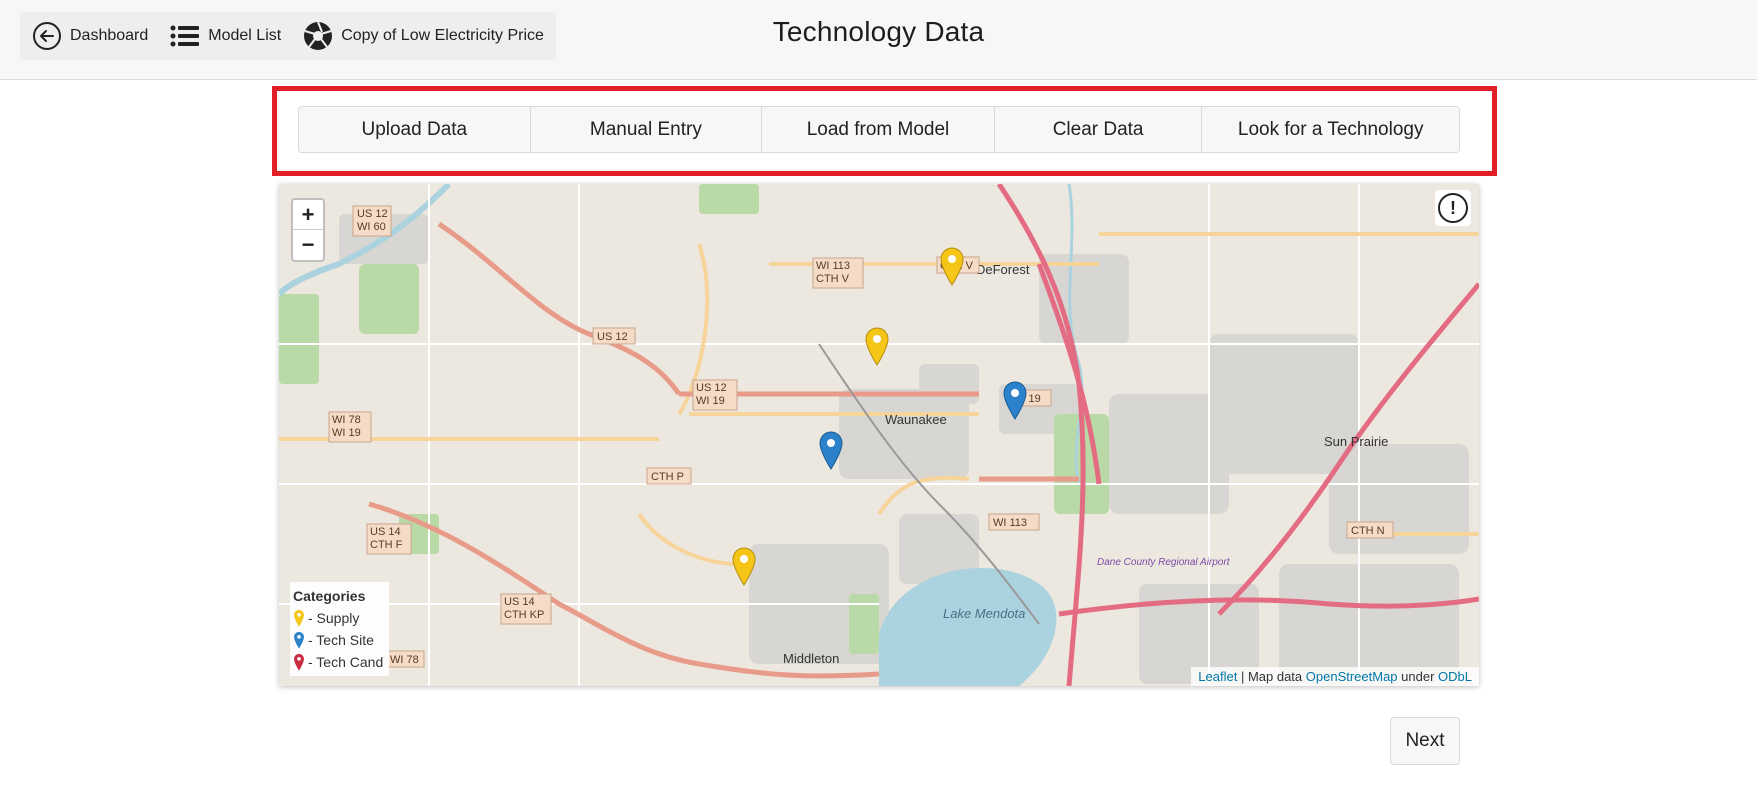 The width and height of the screenshot is (1757, 790). What do you see at coordinates (299, 640) in the screenshot?
I see `tech-site-pin-icon` at bounding box center [299, 640].